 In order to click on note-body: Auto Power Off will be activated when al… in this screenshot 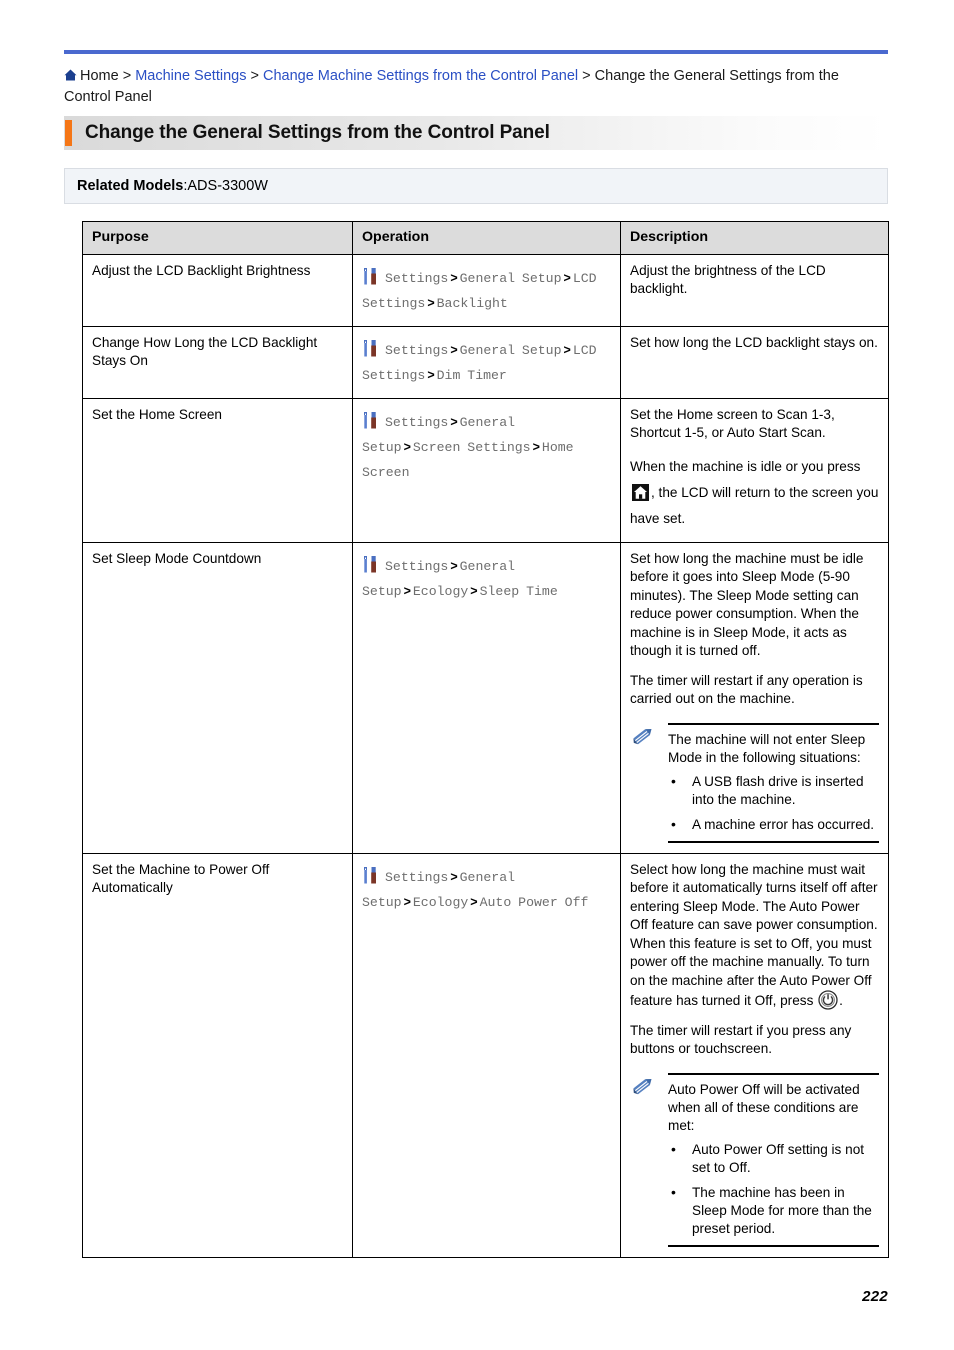, I will do `click(773, 1159)`.